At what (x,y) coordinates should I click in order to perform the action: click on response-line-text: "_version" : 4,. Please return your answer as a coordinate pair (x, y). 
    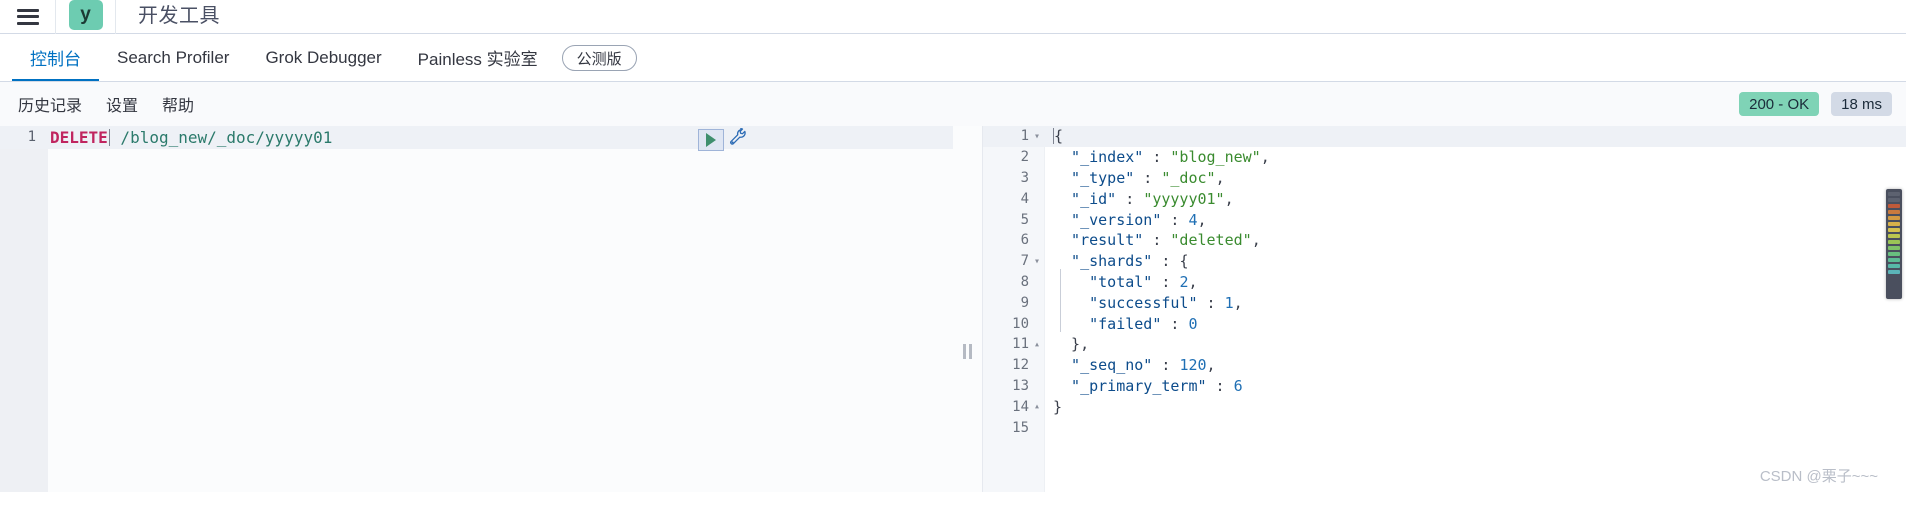
    Looking at the image, I should click on (1130, 219).